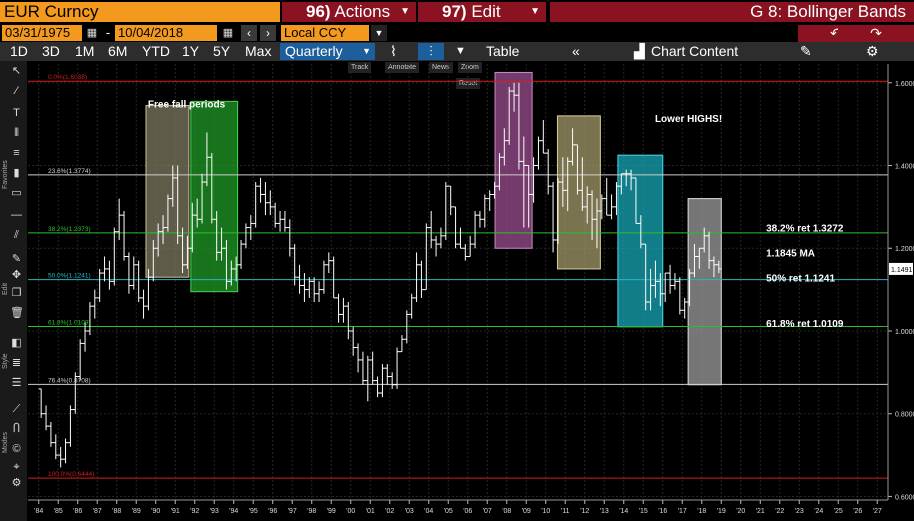 This screenshot has width=914, height=521. What do you see at coordinates (155, 511) in the screenshot?
I see `x-tick-label: '90` at bounding box center [155, 511].